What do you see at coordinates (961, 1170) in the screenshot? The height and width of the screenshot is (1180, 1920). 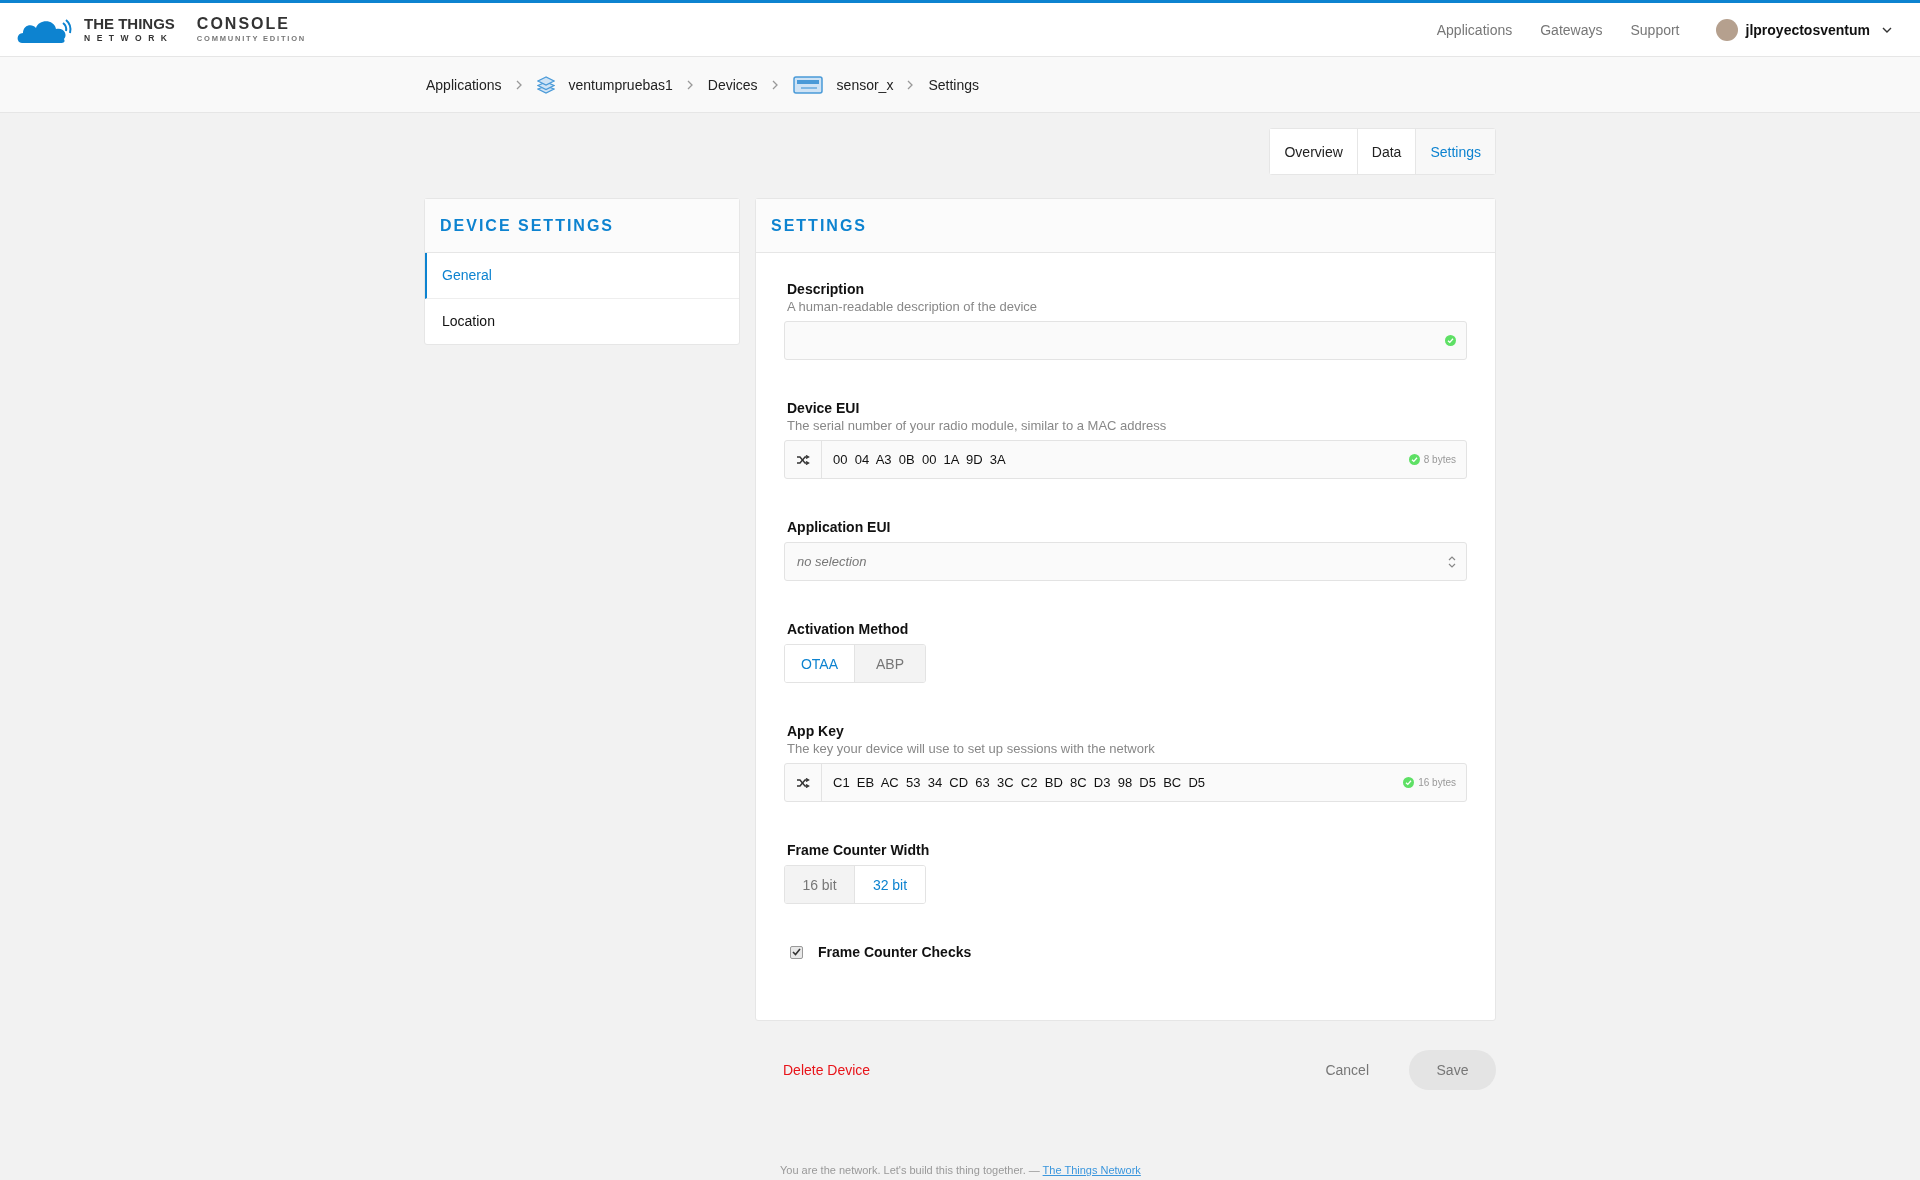 I see `footer-text: You are the network. Let's build this thing together. — The Things Network` at bounding box center [961, 1170].